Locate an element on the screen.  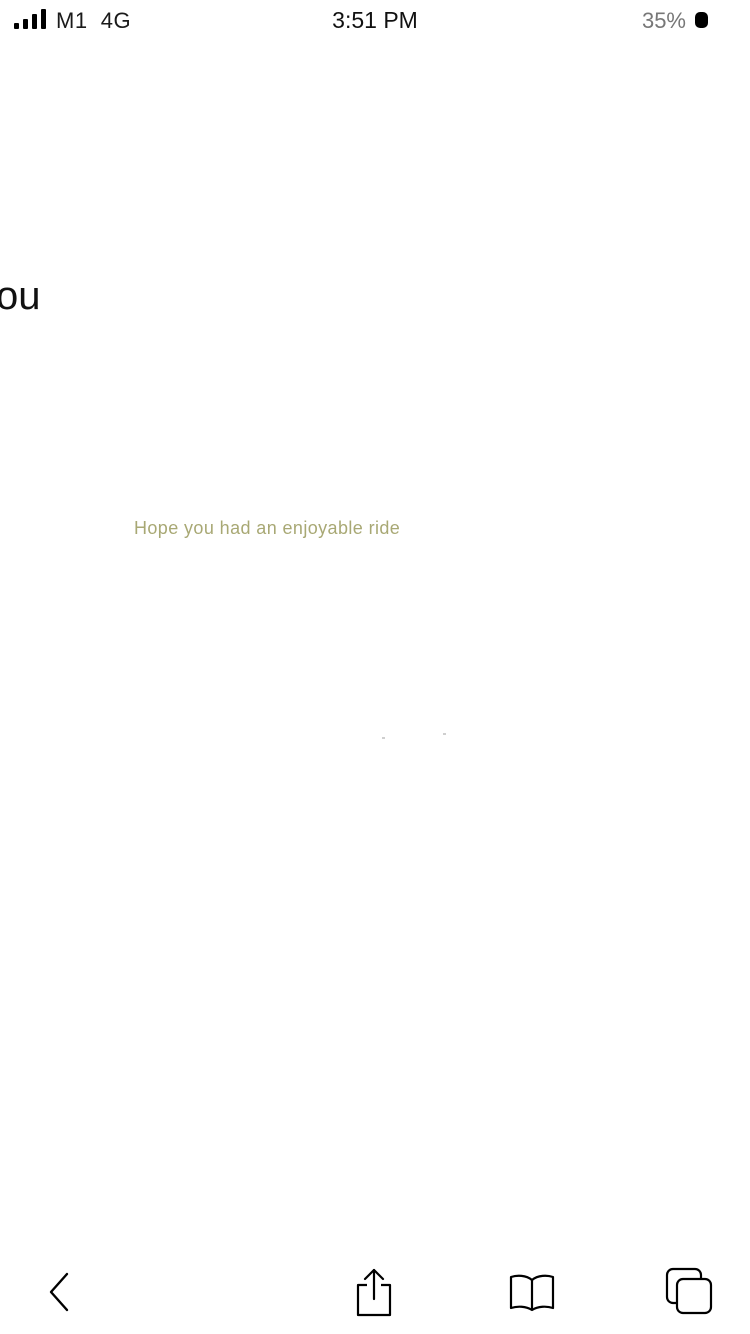
back-icon is located at coordinates (59, 1292).